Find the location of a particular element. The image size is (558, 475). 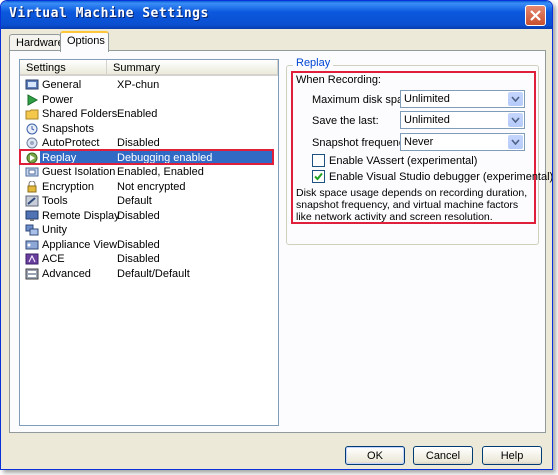

unity-icon is located at coordinates (32, 230).